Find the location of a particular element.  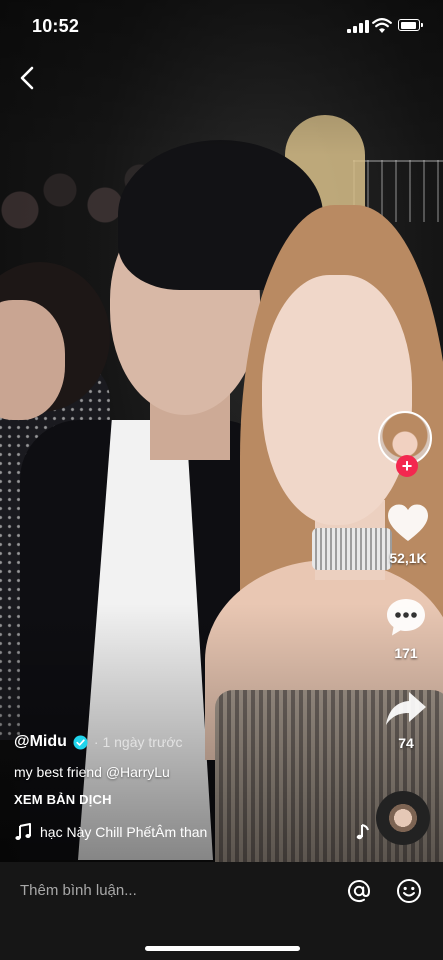

heart-icon is located at coordinates (408, 523).